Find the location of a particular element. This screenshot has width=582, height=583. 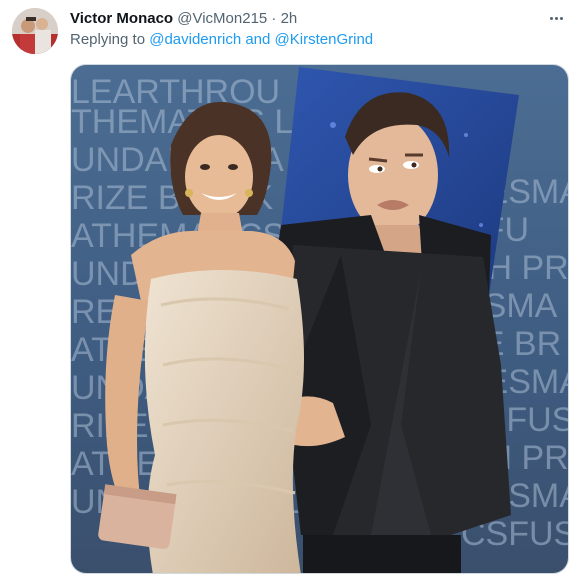

mention-davidenrich: @davidenrich is located at coordinates (195, 39).